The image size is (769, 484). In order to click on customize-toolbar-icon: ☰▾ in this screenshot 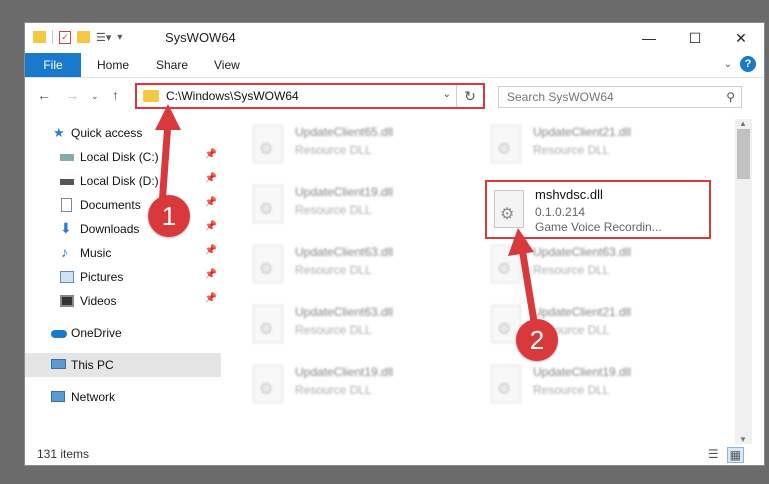, I will do `click(103, 37)`.